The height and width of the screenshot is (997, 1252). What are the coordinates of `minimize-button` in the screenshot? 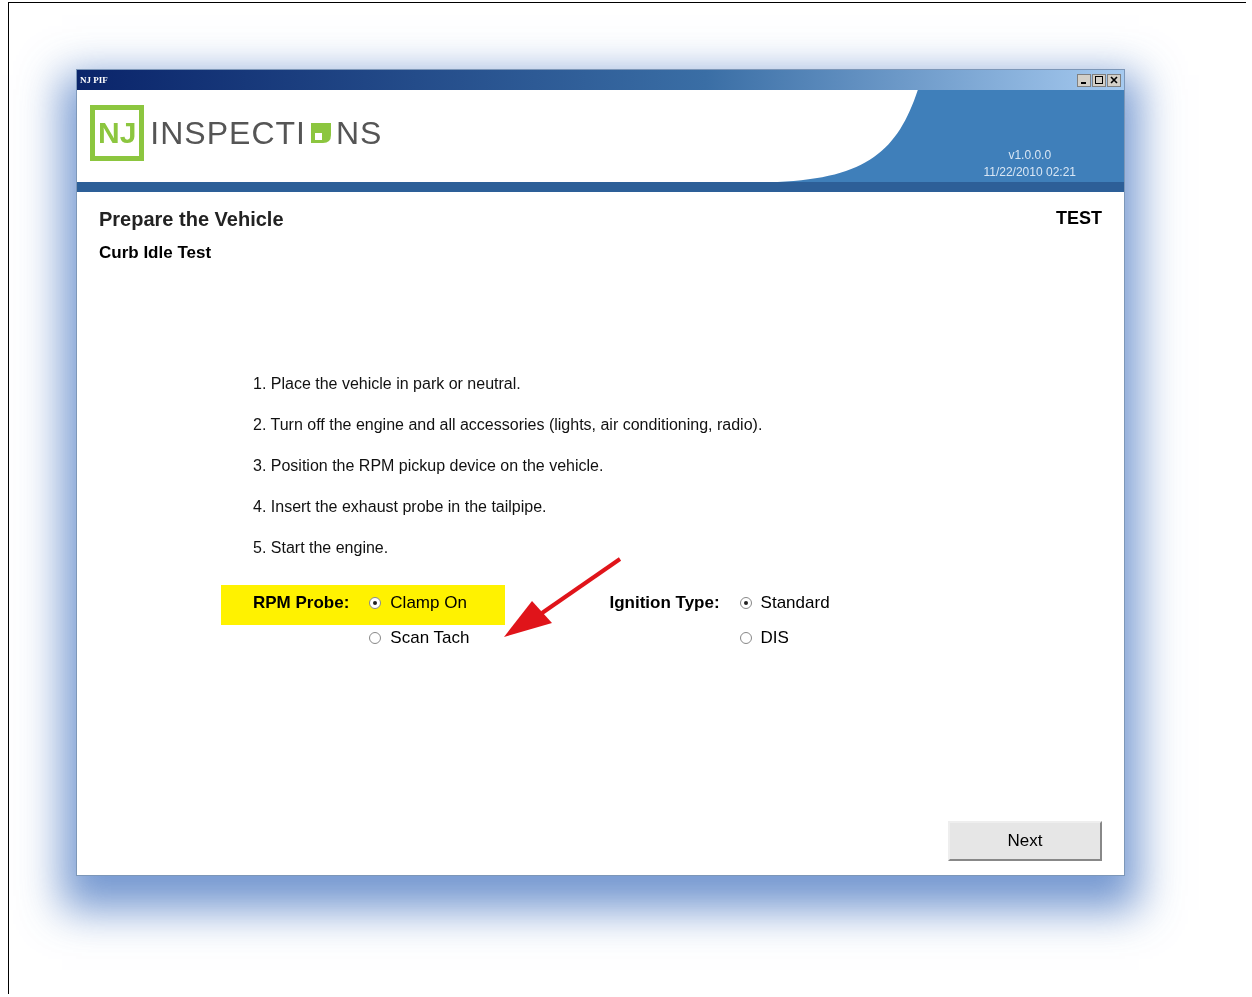 It's located at (1084, 80).